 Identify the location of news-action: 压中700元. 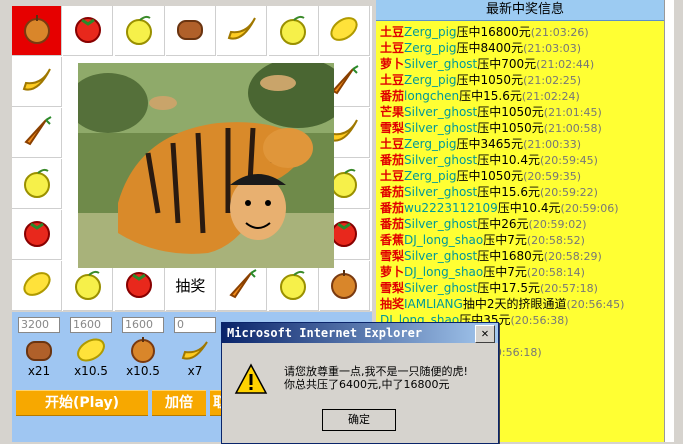
(507, 64).